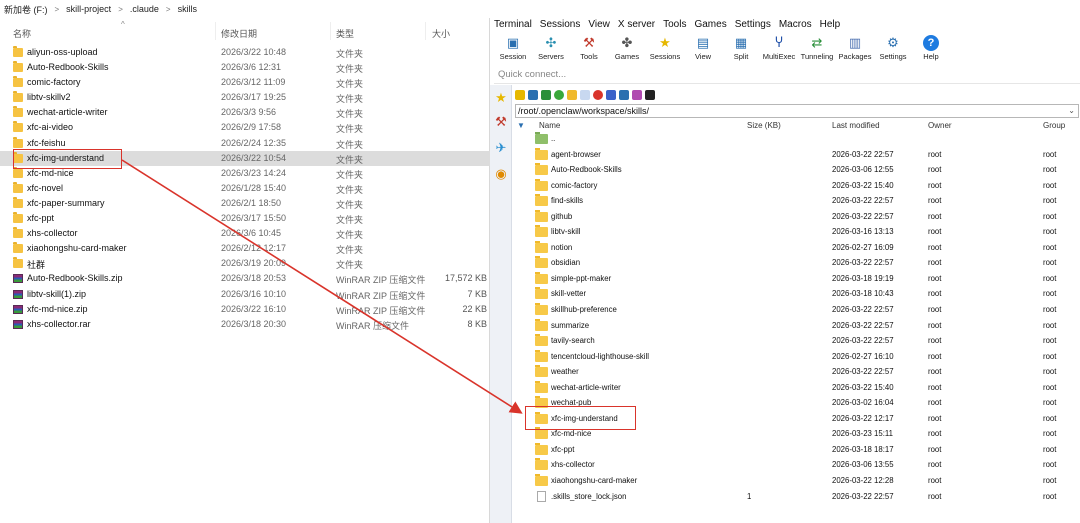 The height and width of the screenshot is (523, 1080). What do you see at coordinates (245, 263) in the screenshot?
I see `explorer-row: 社群 2026/3/19 20:09 文件夹` at bounding box center [245, 263].